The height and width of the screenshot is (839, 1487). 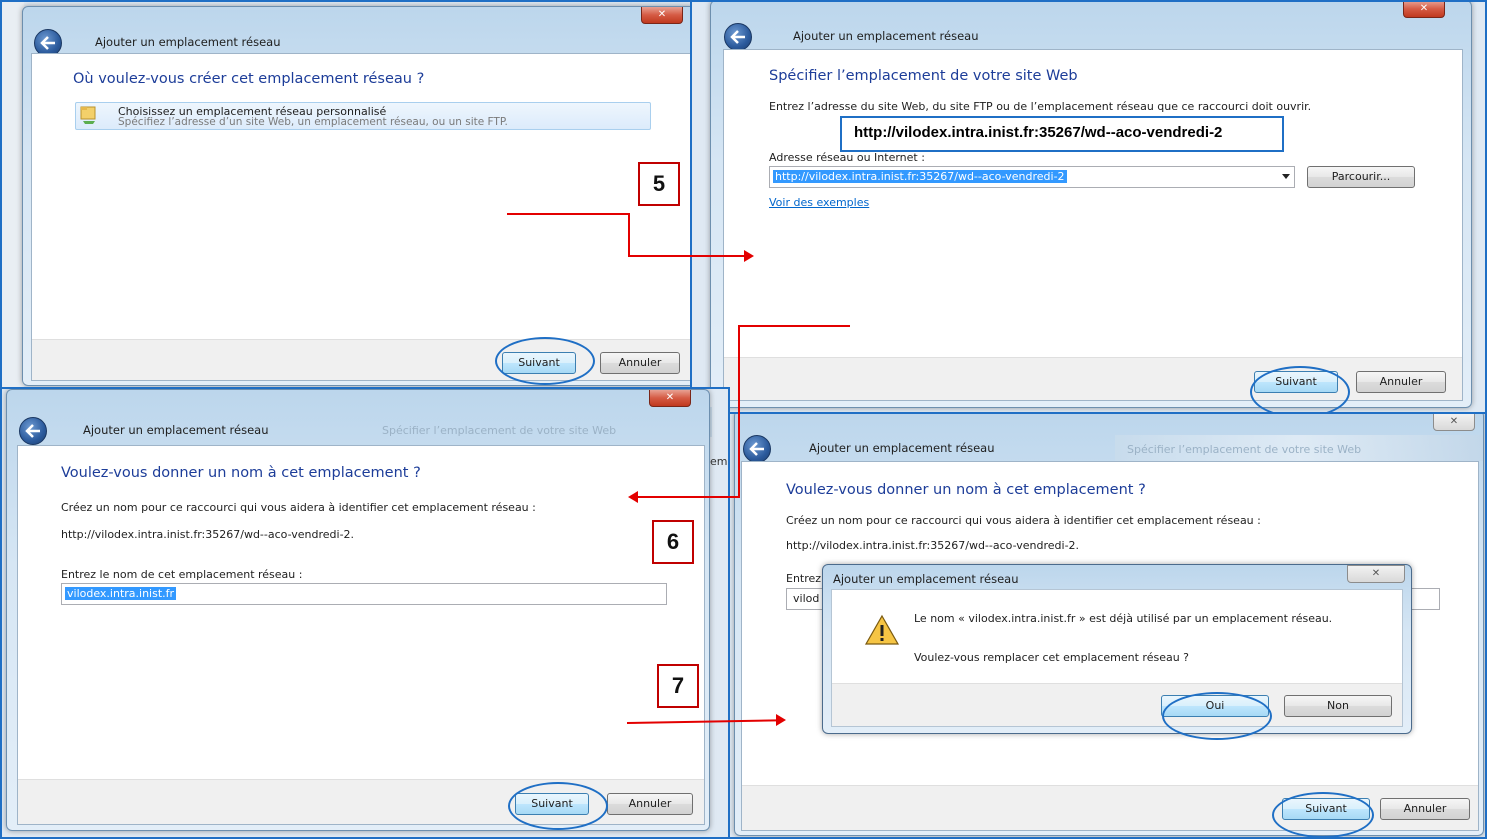 What do you see at coordinates (1215, 706) in the screenshot?
I see `yes-button: Oui` at bounding box center [1215, 706].